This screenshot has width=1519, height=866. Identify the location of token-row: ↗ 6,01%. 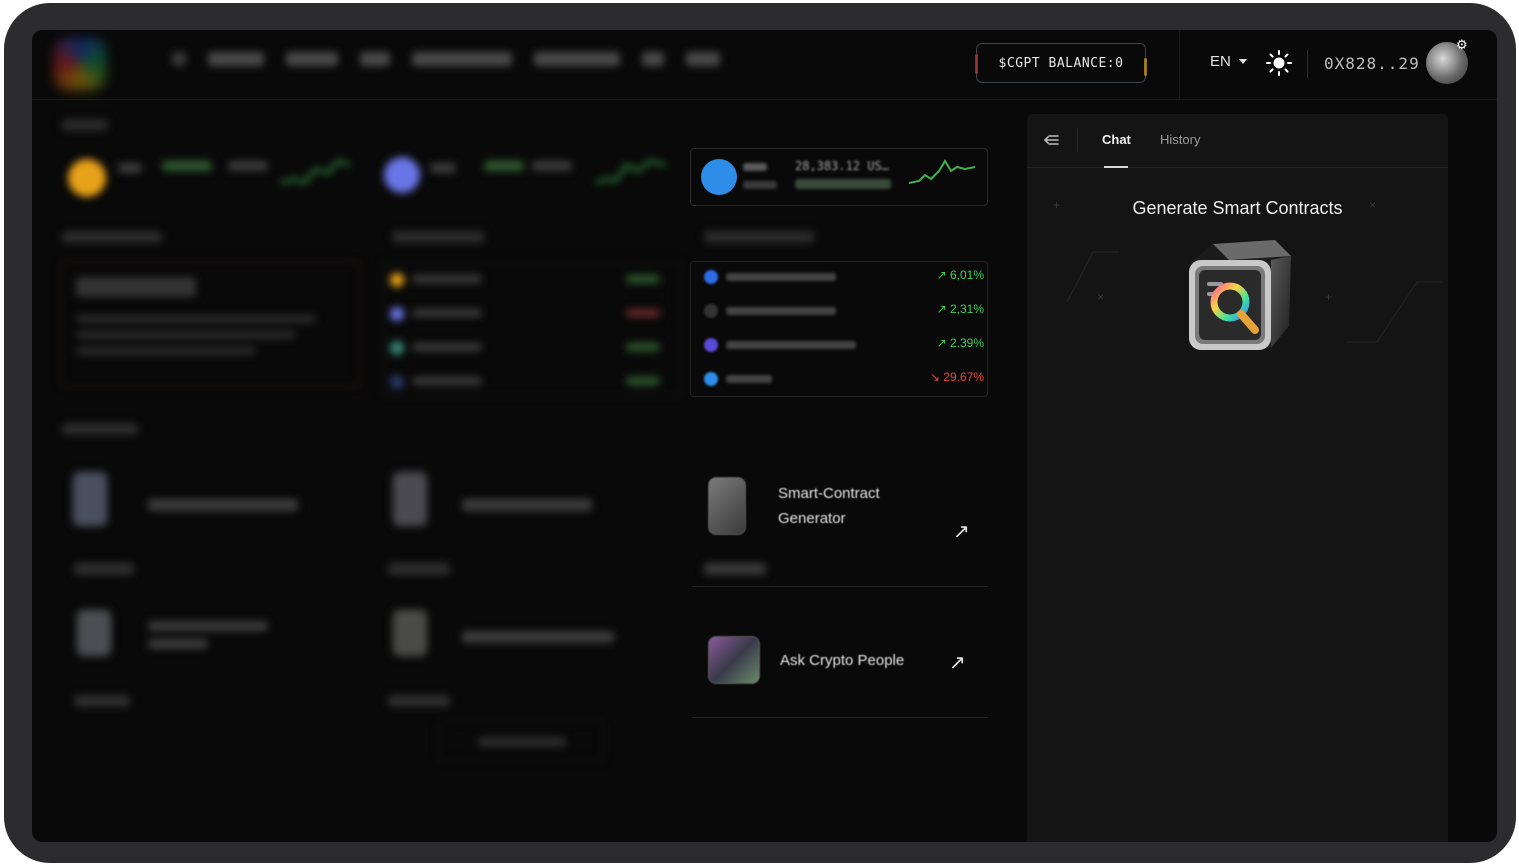
(844, 277).